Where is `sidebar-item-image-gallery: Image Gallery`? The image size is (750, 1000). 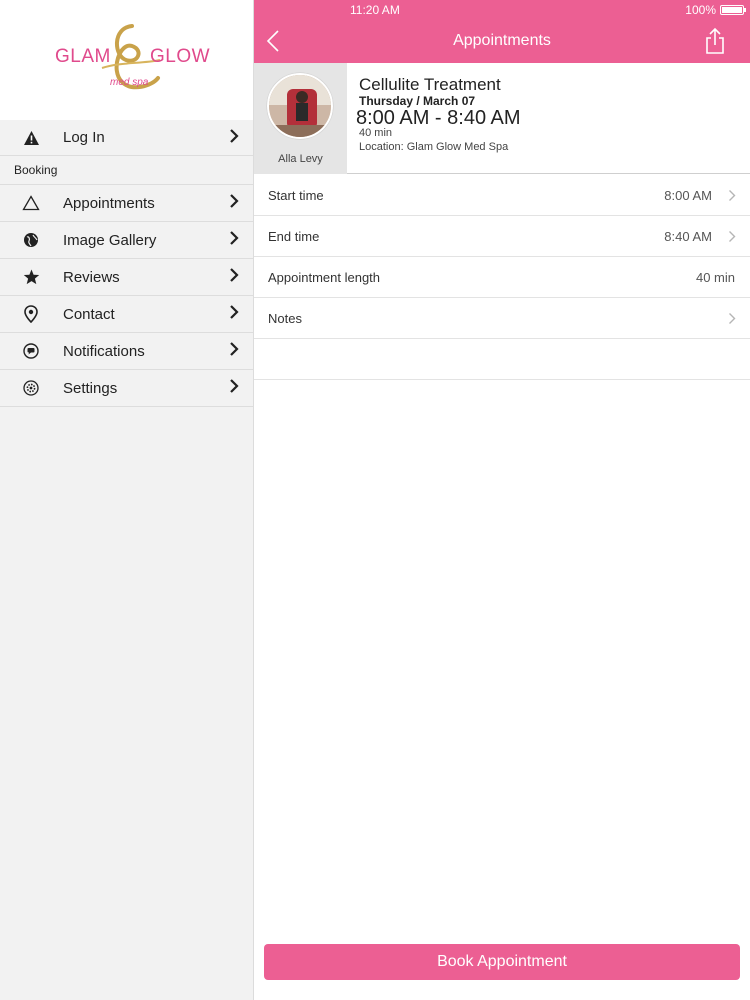 sidebar-item-image-gallery: Image Gallery is located at coordinates (126, 240).